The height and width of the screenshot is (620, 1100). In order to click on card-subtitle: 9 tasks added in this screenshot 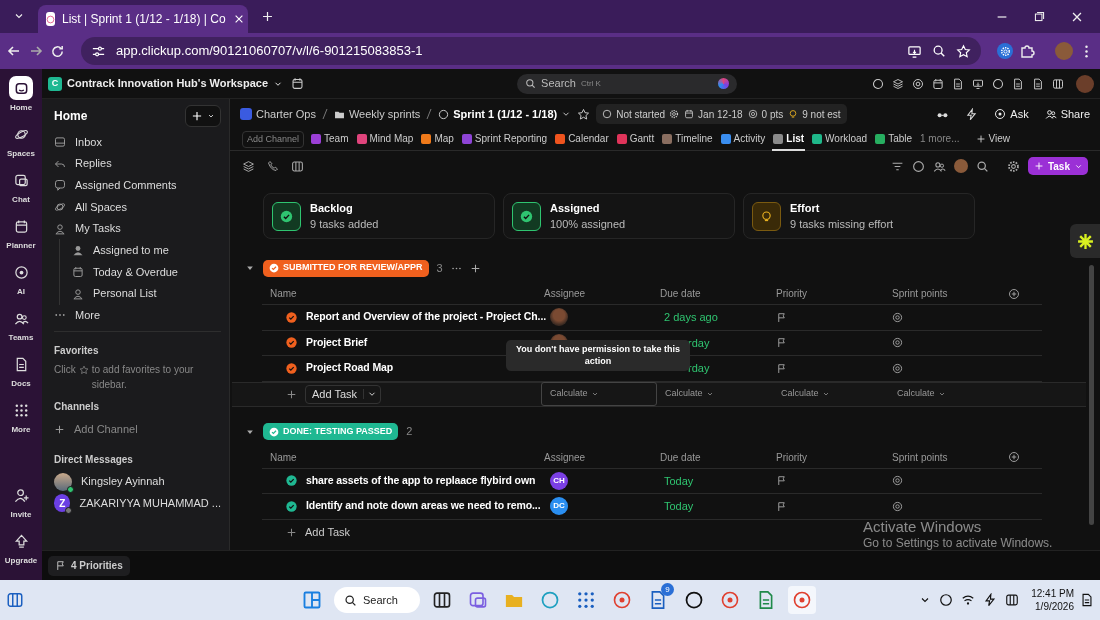, I will do `click(344, 224)`.